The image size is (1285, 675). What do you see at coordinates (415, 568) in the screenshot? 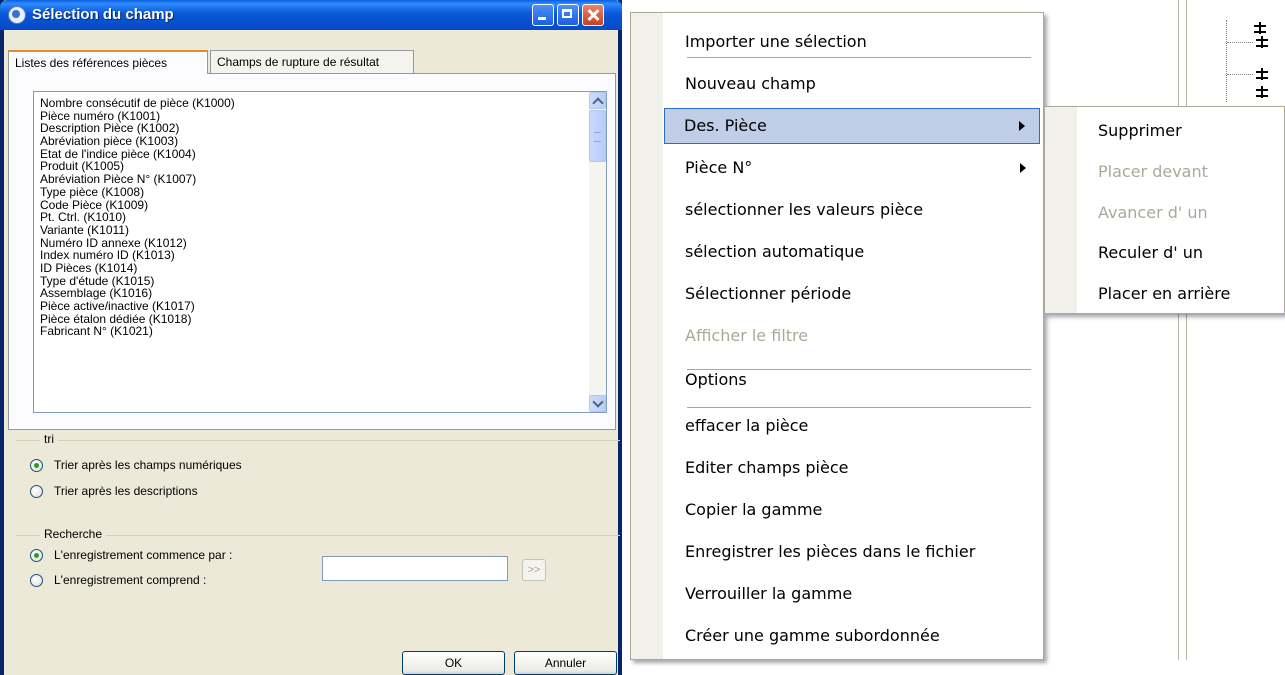
I see `search-input` at bounding box center [415, 568].